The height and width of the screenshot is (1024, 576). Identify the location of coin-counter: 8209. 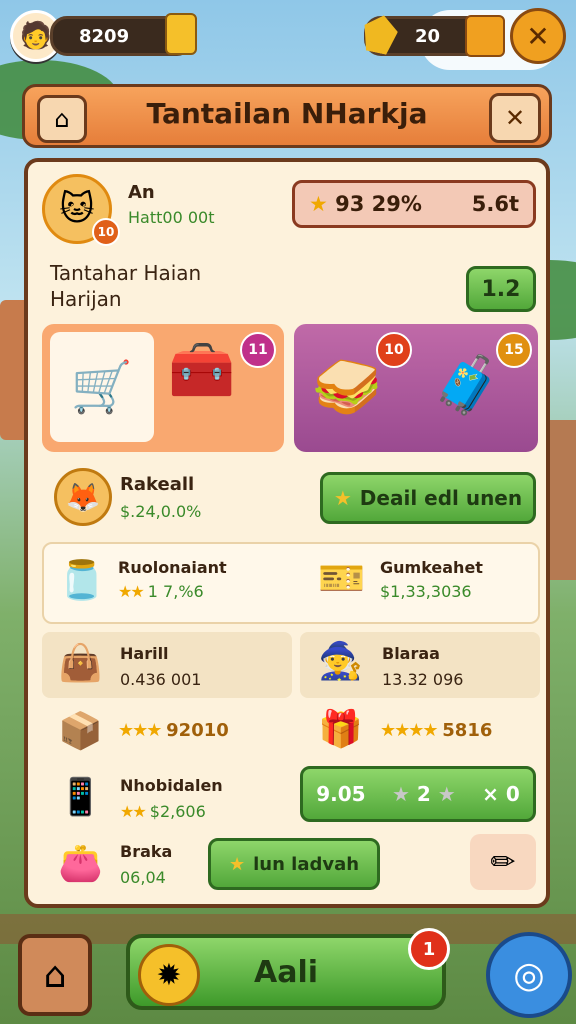
(123, 34).